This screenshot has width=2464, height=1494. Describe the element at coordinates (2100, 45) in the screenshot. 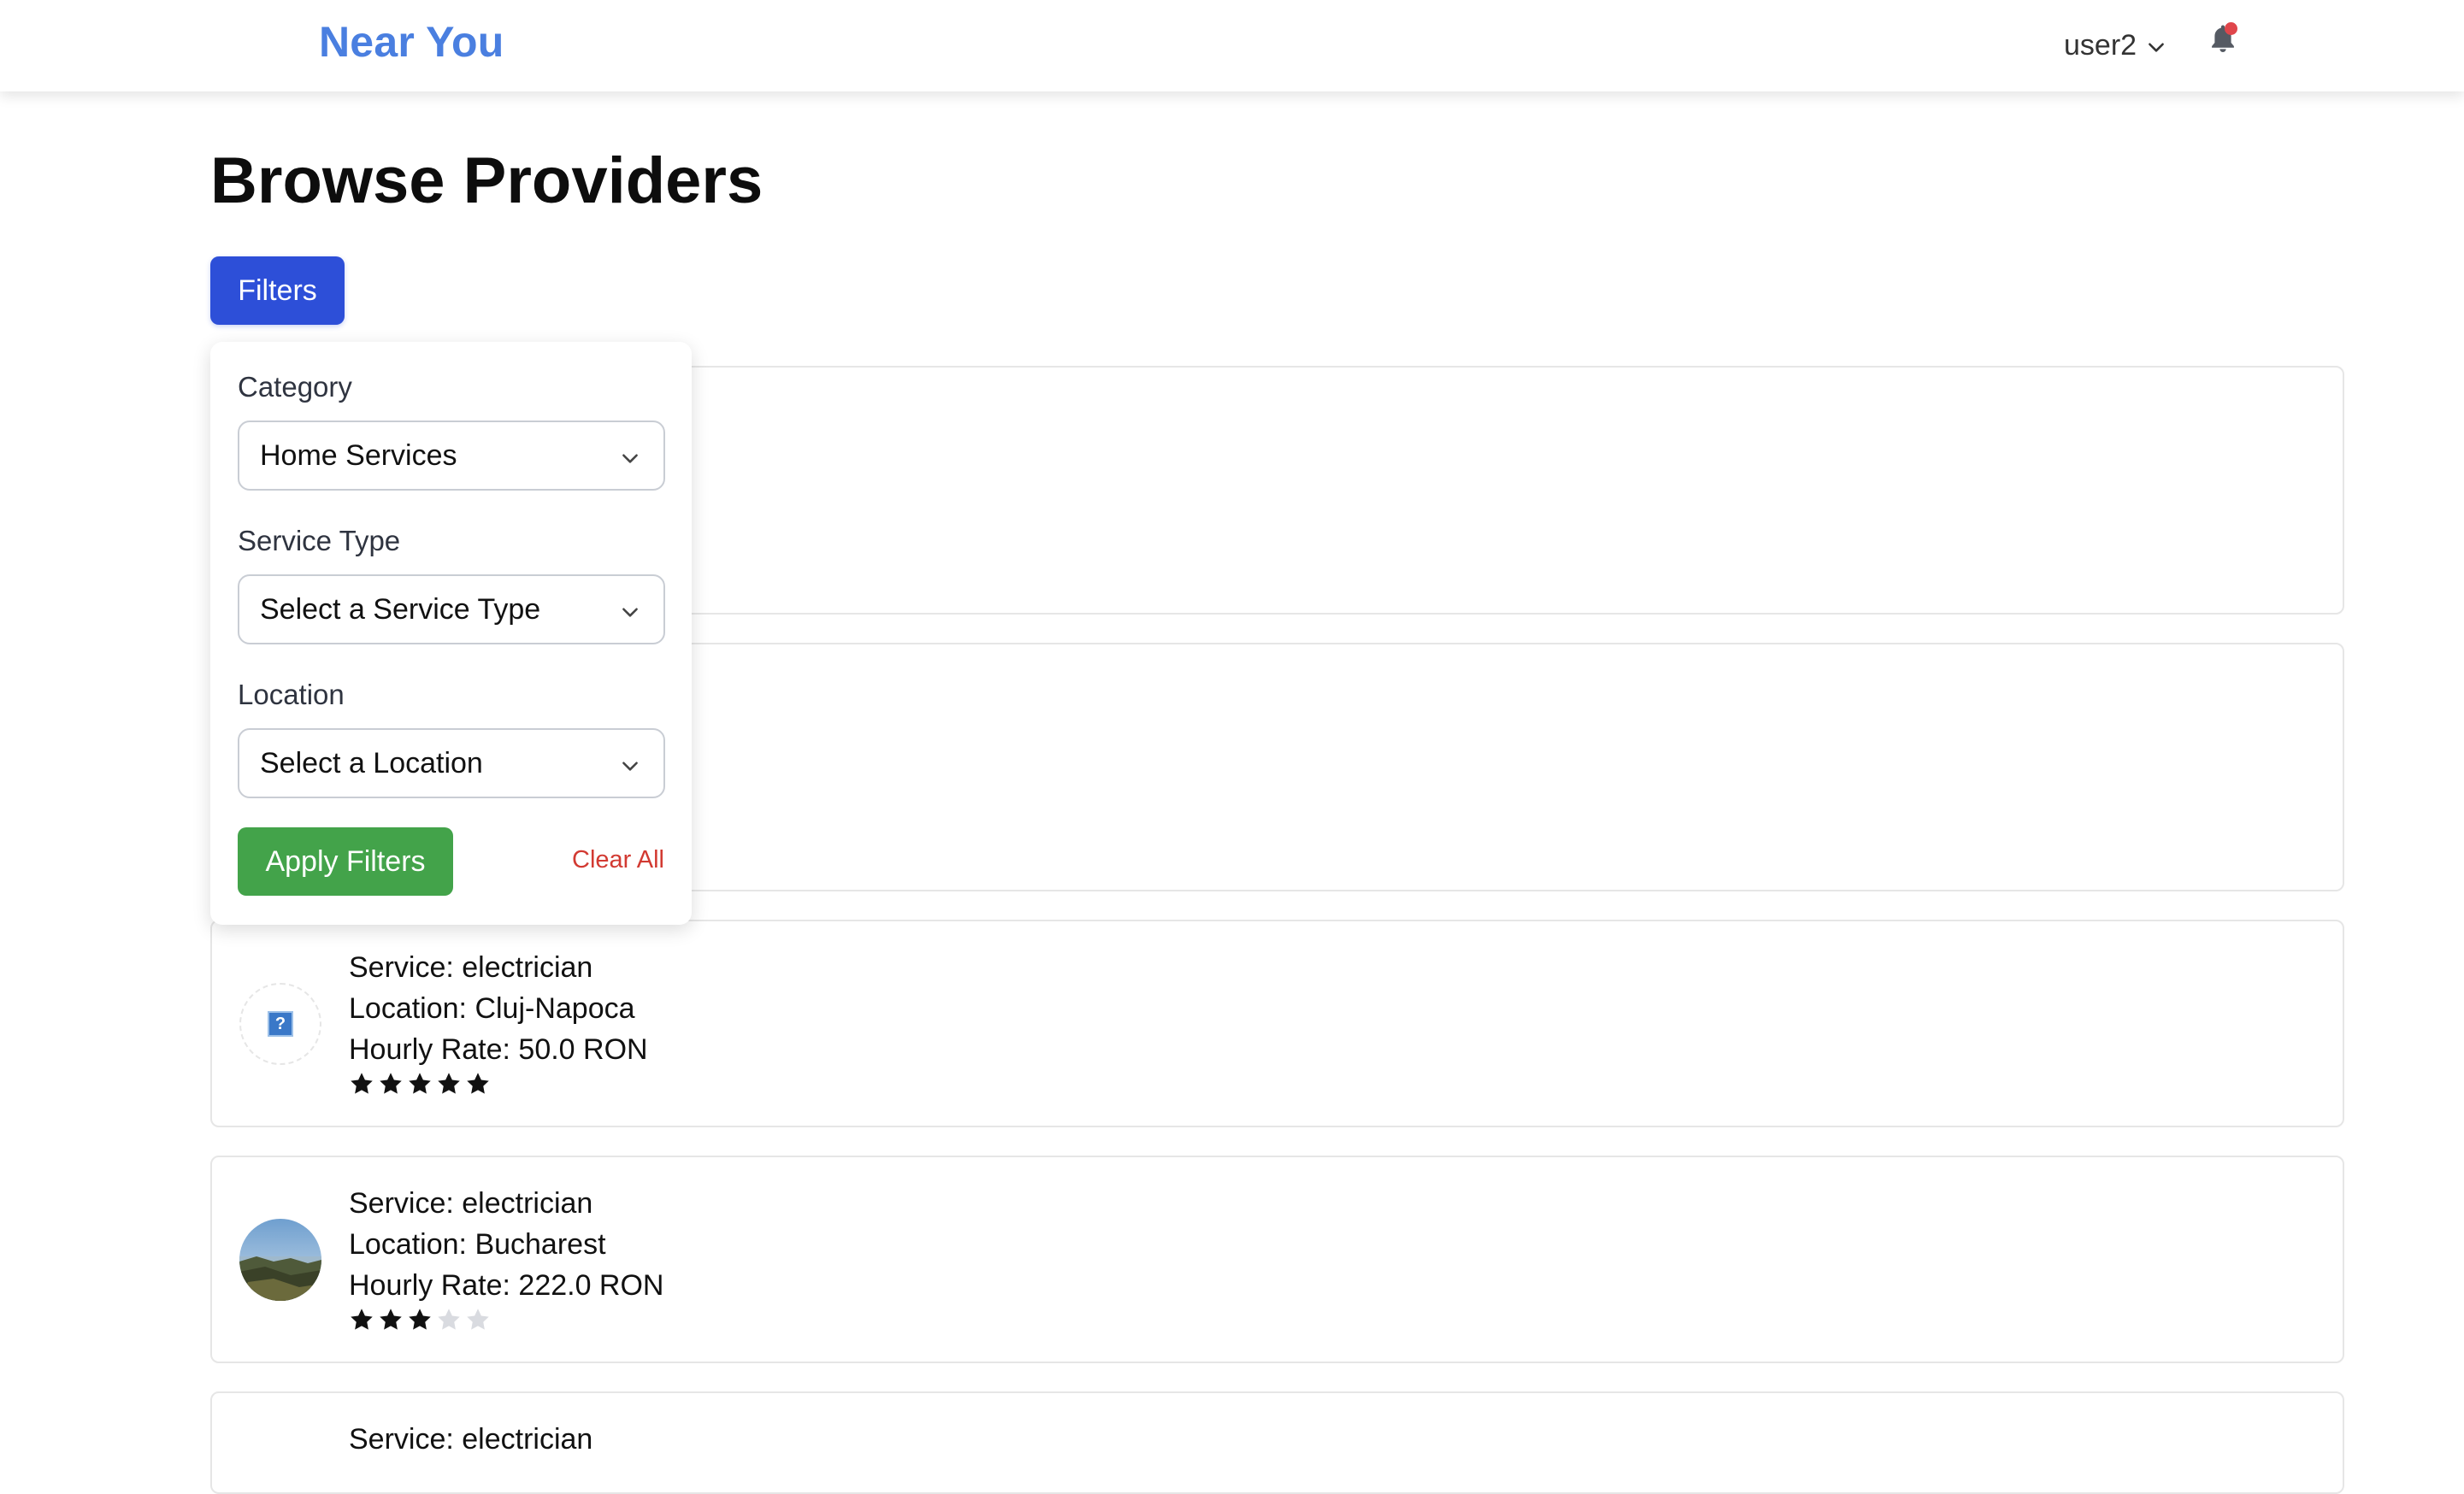

I see `user-name: user2` at that location.